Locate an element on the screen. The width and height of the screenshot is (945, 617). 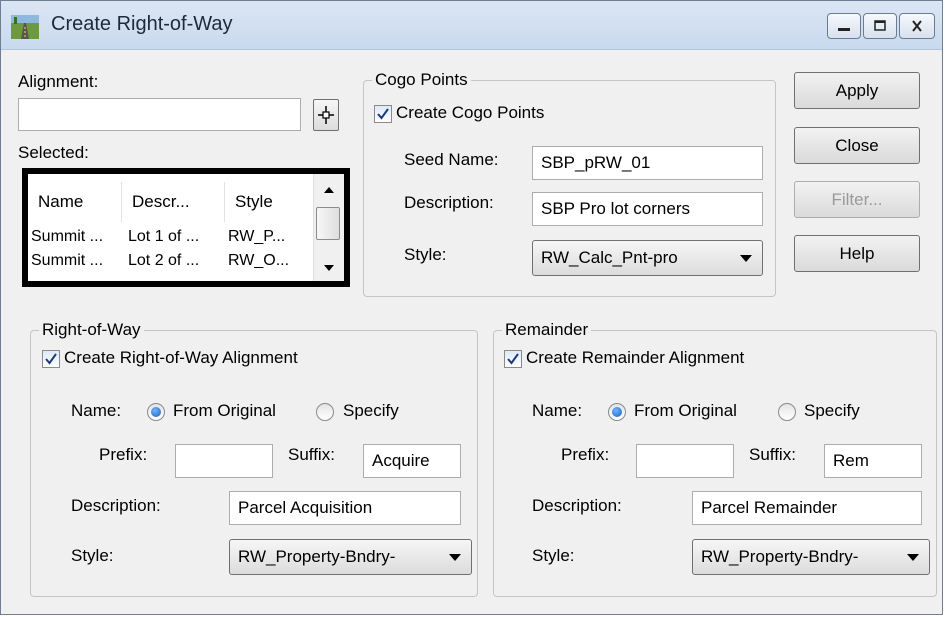
remainder-prefix-label: Prefix: is located at coordinates (585, 454).